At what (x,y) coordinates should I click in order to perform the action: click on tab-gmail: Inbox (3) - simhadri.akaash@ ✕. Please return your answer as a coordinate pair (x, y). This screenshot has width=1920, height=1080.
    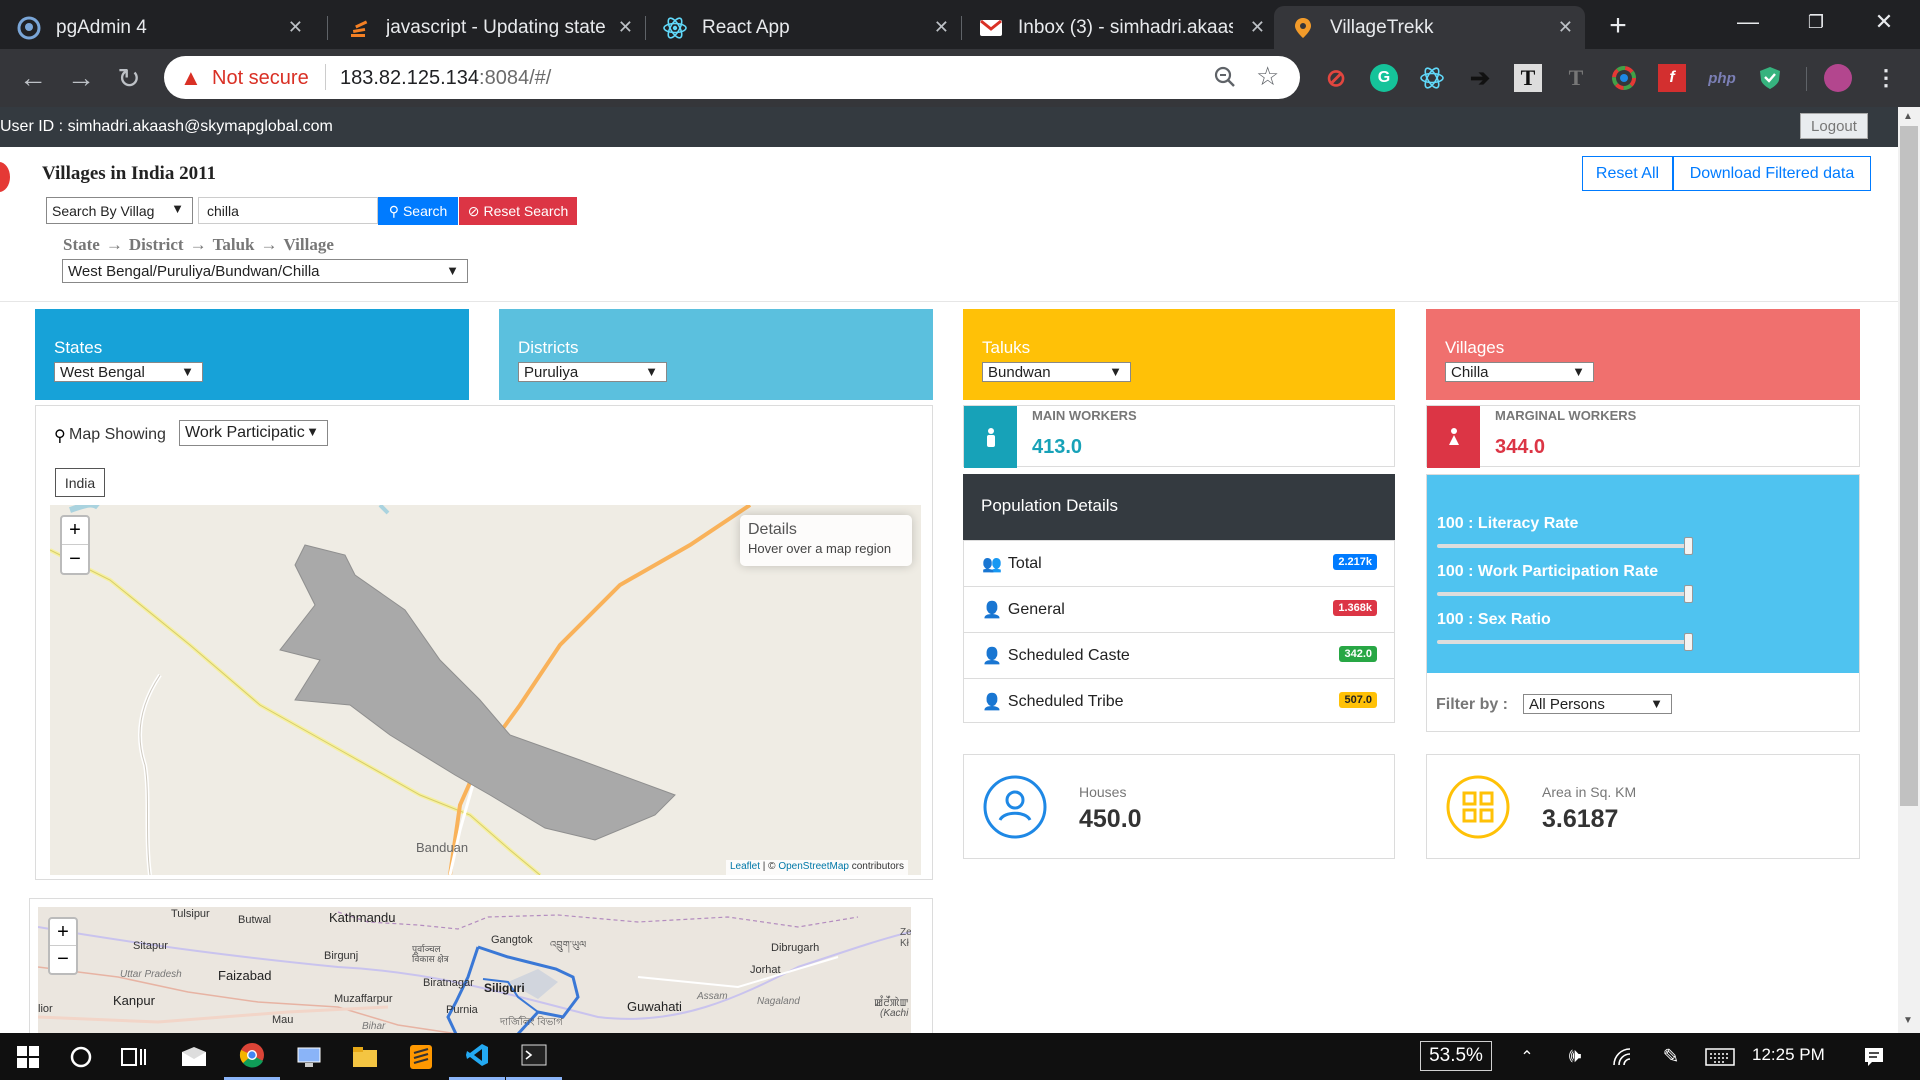
    Looking at the image, I should click on (1119, 27).